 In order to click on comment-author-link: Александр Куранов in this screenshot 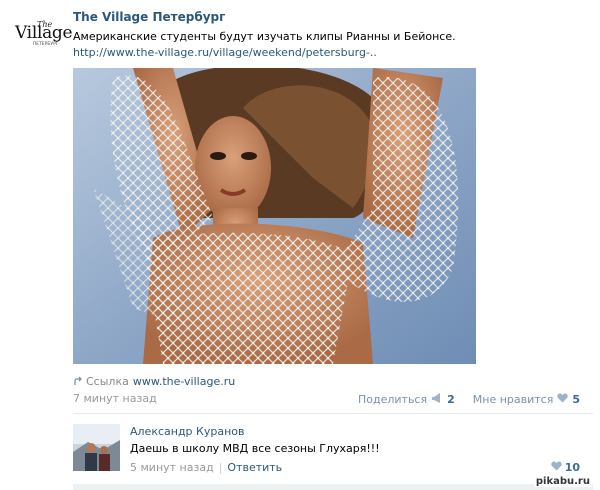, I will do `click(187, 431)`.